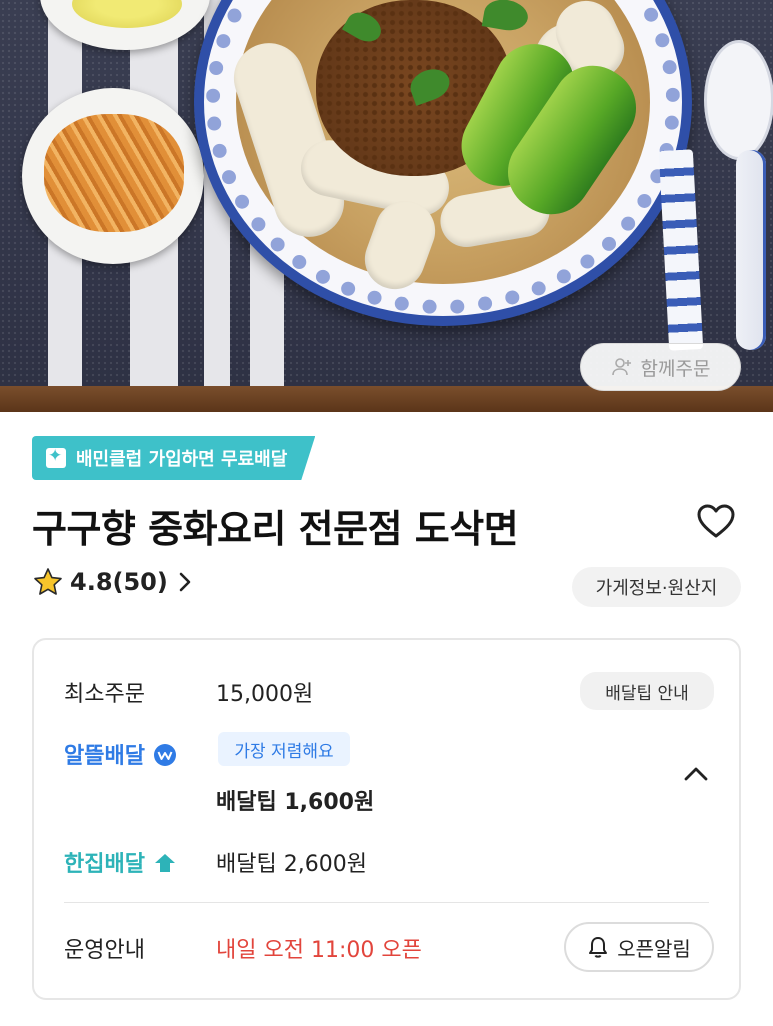 The width and height of the screenshot is (773, 1026). I want to click on club-badge-label: 배민클럽 가입하면 무료배달, so click(182, 459).